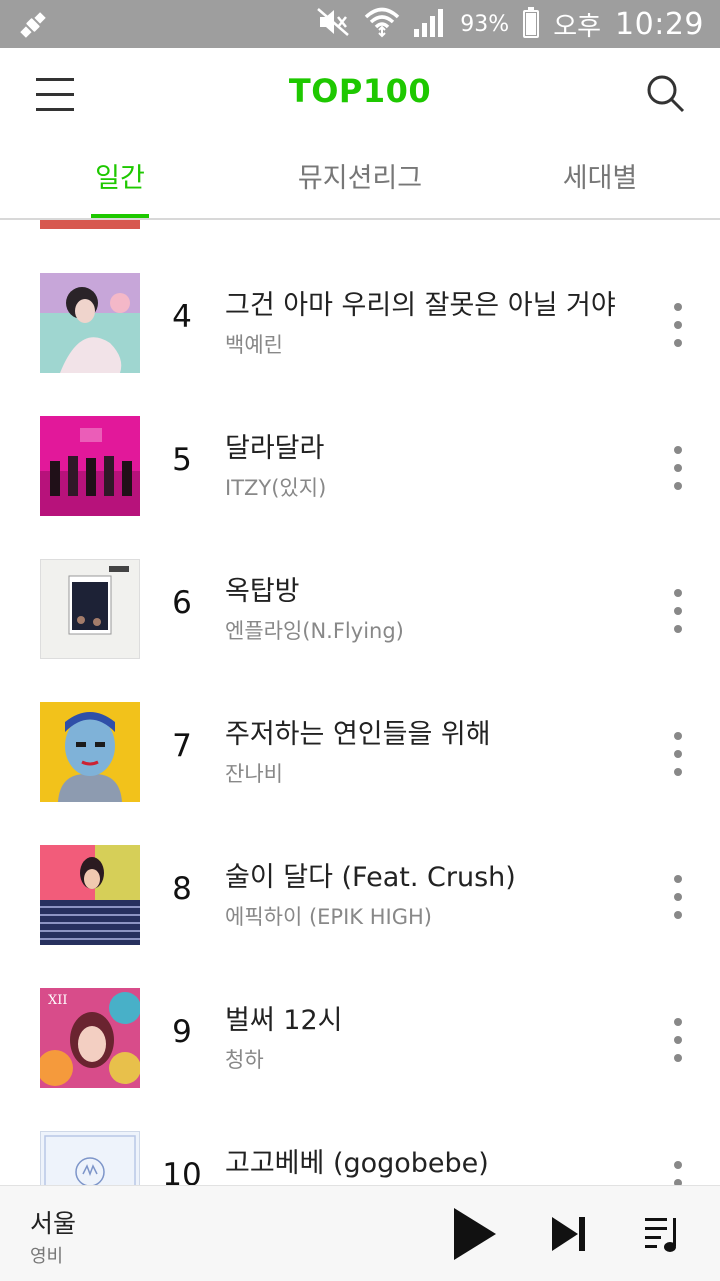  What do you see at coordinates (663, 1237) in the screenshot?
I see `playlist-icon` at bounding box center [663, 1237].